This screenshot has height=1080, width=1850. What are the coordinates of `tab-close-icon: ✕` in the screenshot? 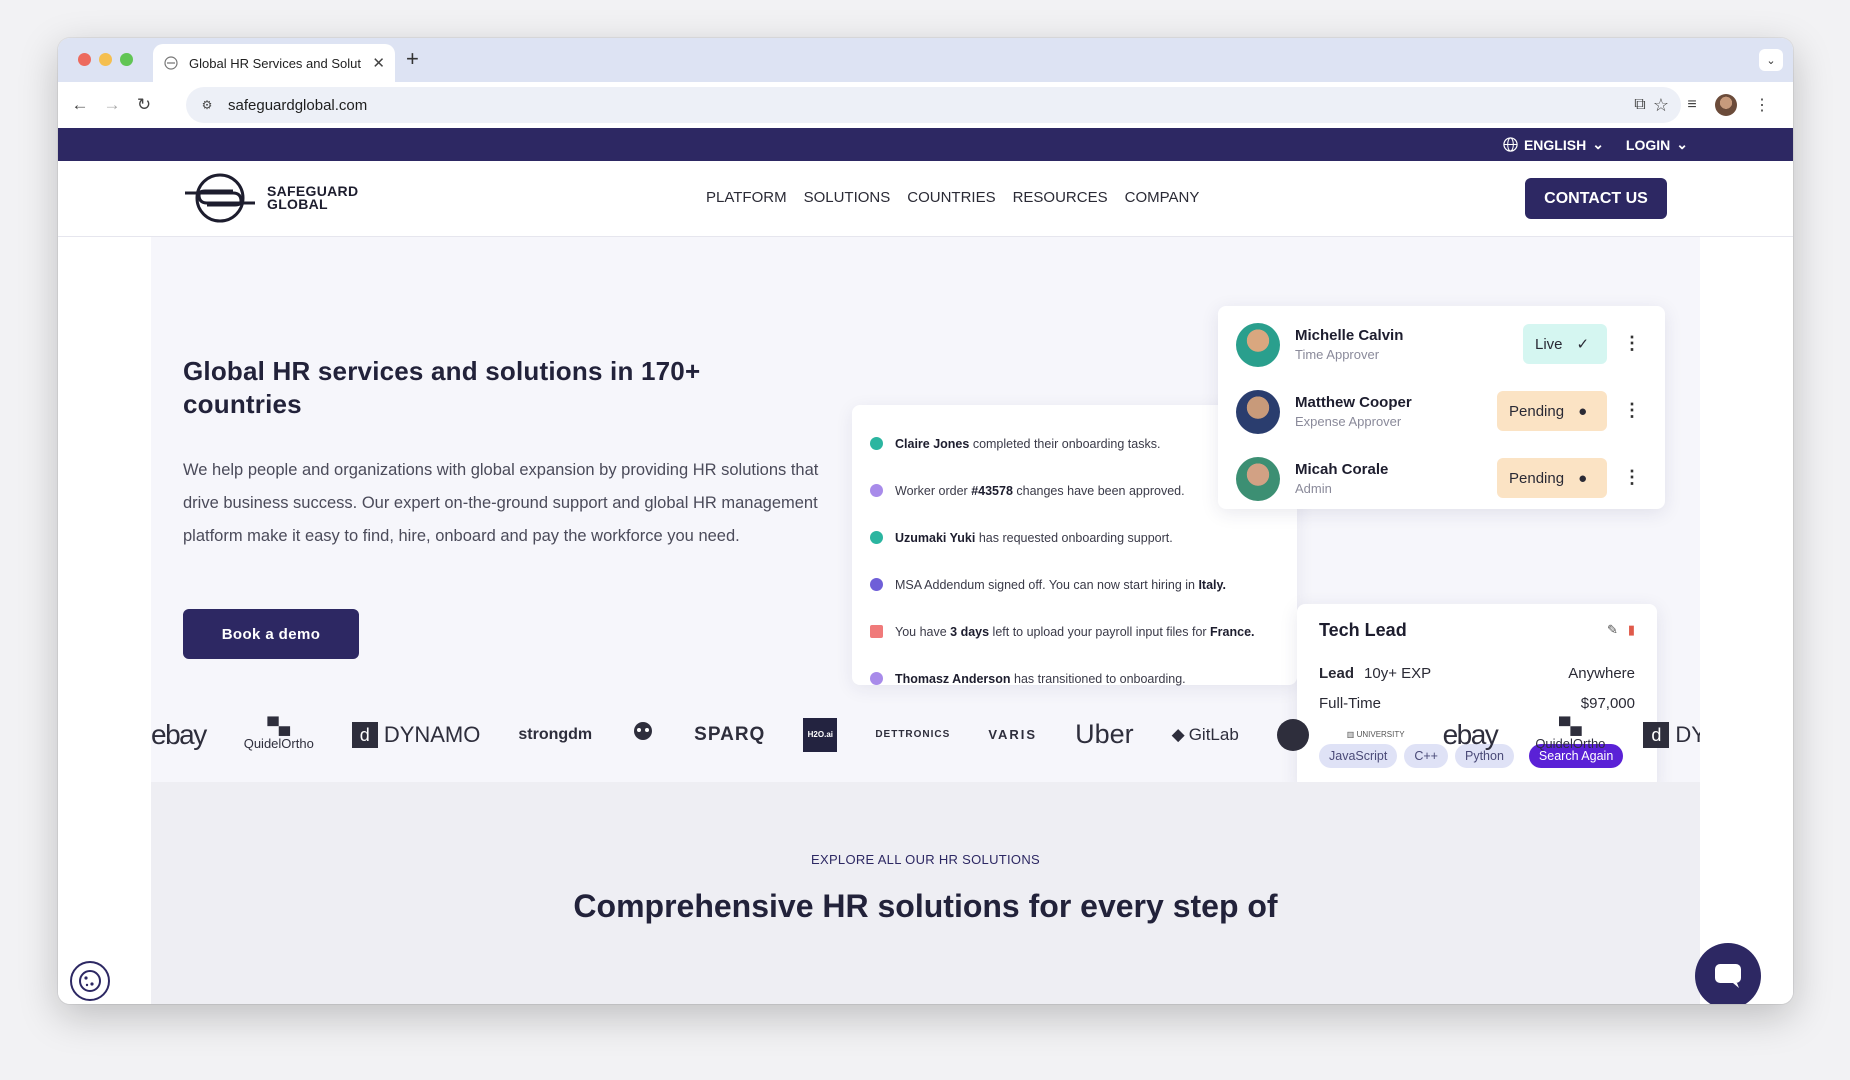 It's located at (378, 63).